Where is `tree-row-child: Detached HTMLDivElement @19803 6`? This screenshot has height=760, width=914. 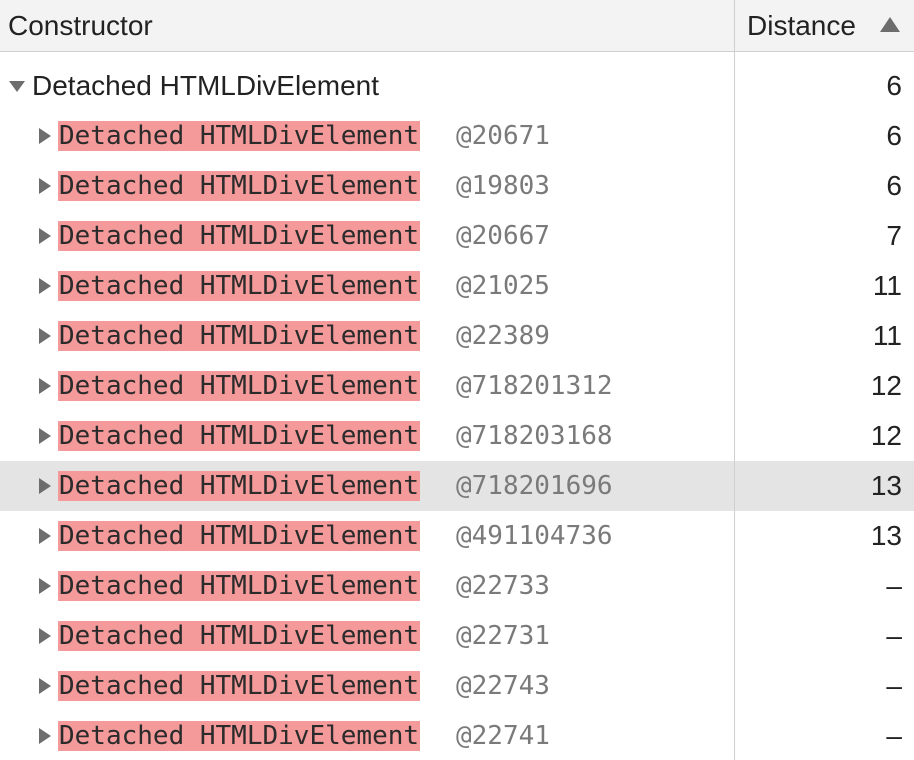
tree-row-child: Detached HTMLDivElement @19803 6 is located at coordinates (457, 186).